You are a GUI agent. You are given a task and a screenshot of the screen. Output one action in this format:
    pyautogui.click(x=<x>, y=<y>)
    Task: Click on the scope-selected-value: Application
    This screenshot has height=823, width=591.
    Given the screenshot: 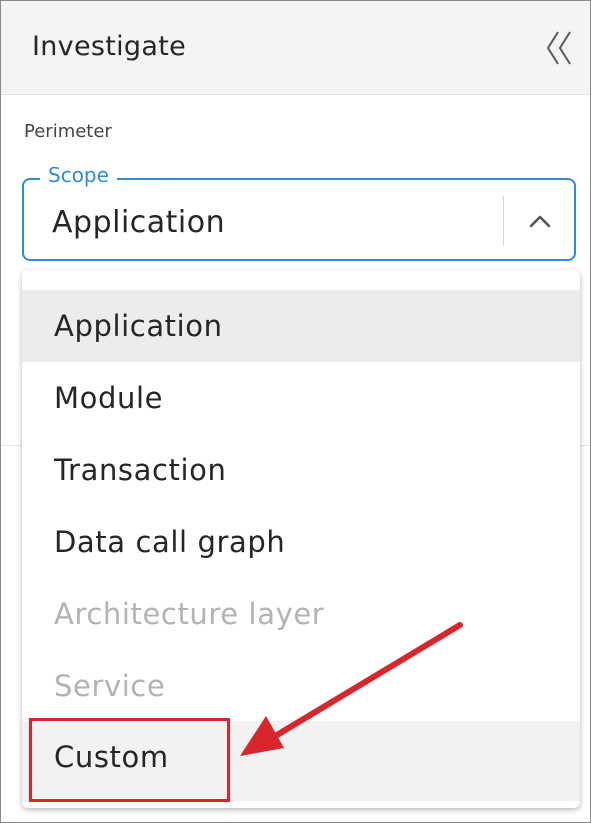 What is the action you would take?
    pyautogui.click(x=139, y=222)
    